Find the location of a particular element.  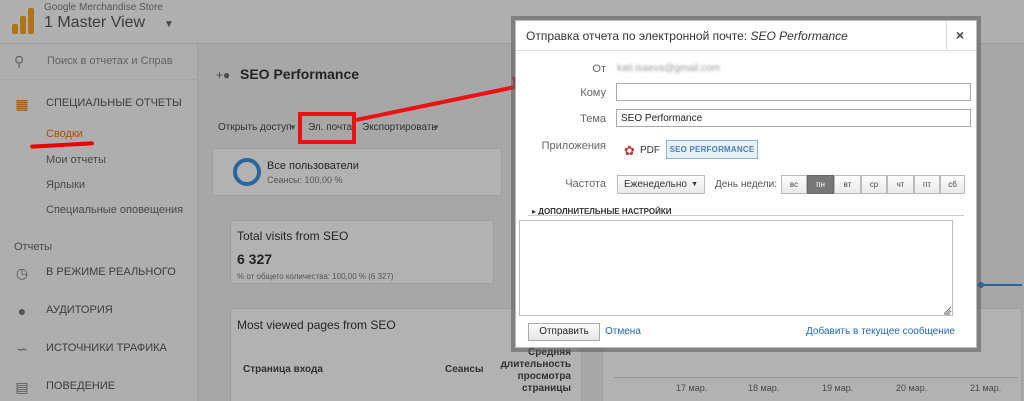

dialog-title-report: SEO Performance is located at coordinates (799, 36).